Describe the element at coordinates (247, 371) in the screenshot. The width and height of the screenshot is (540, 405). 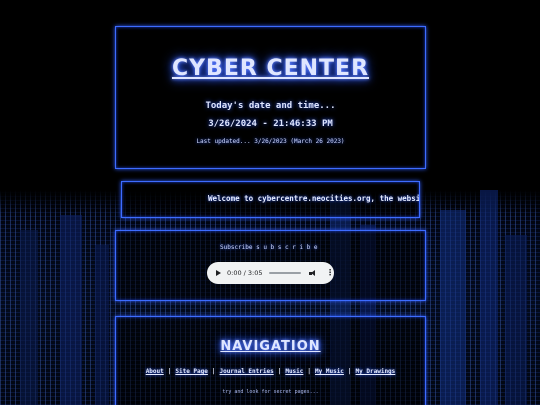
I see `nav-link-journal-entries: Journal Entries` at that location.